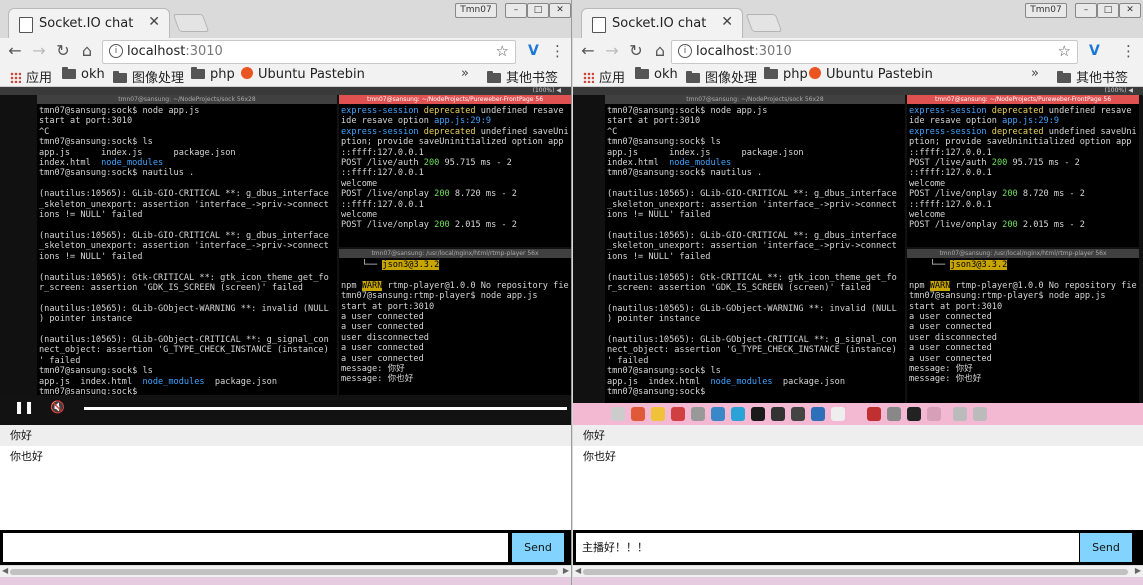 This screenshot has width=1143, height=585. Describe the element at coordinates (599, 25) in the screenshot. I see `page-icon` at that location.